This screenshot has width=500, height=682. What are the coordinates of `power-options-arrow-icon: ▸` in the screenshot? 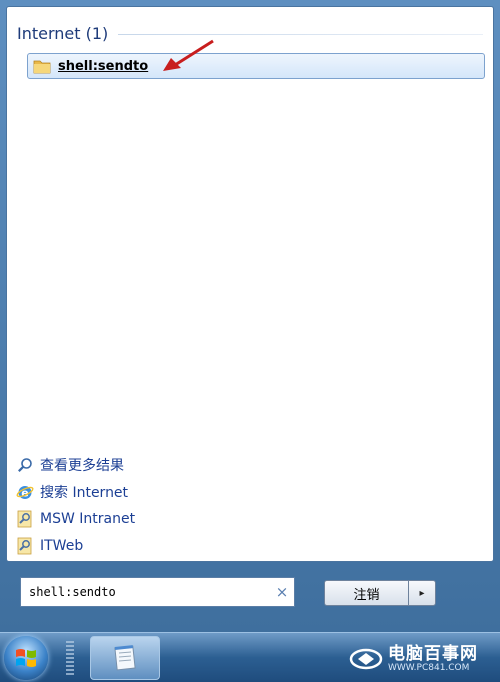 It's located at (422, 593).